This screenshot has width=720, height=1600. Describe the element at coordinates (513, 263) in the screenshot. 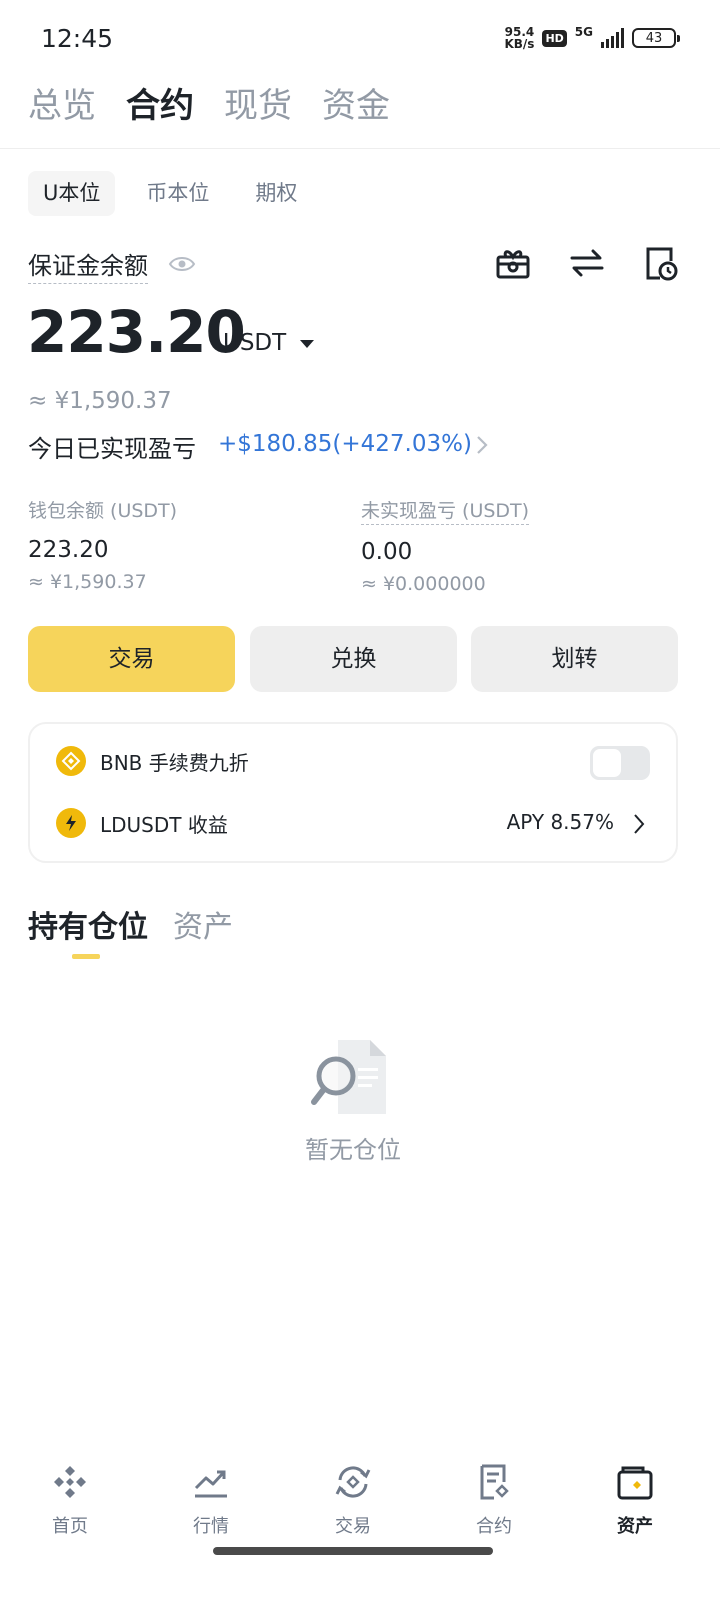

I see `gift-icon` at that location.